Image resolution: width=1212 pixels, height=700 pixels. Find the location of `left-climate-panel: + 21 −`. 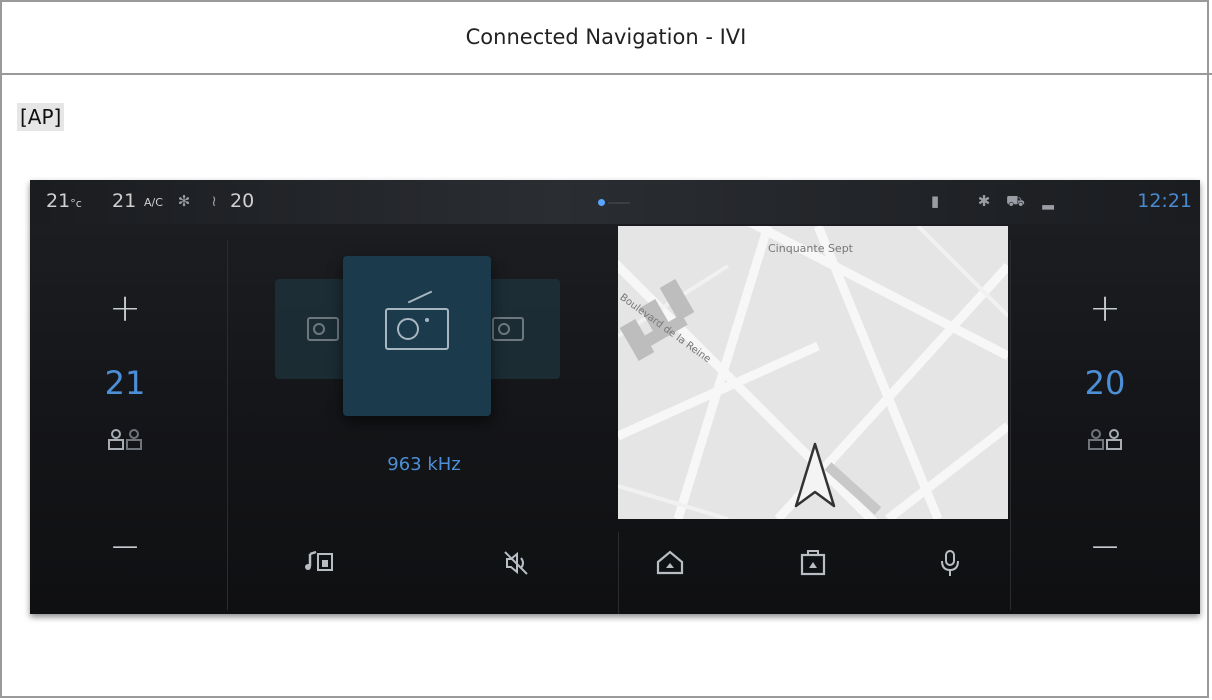

left-climate-panel: + 21 − is located at coordinates (125, 419).